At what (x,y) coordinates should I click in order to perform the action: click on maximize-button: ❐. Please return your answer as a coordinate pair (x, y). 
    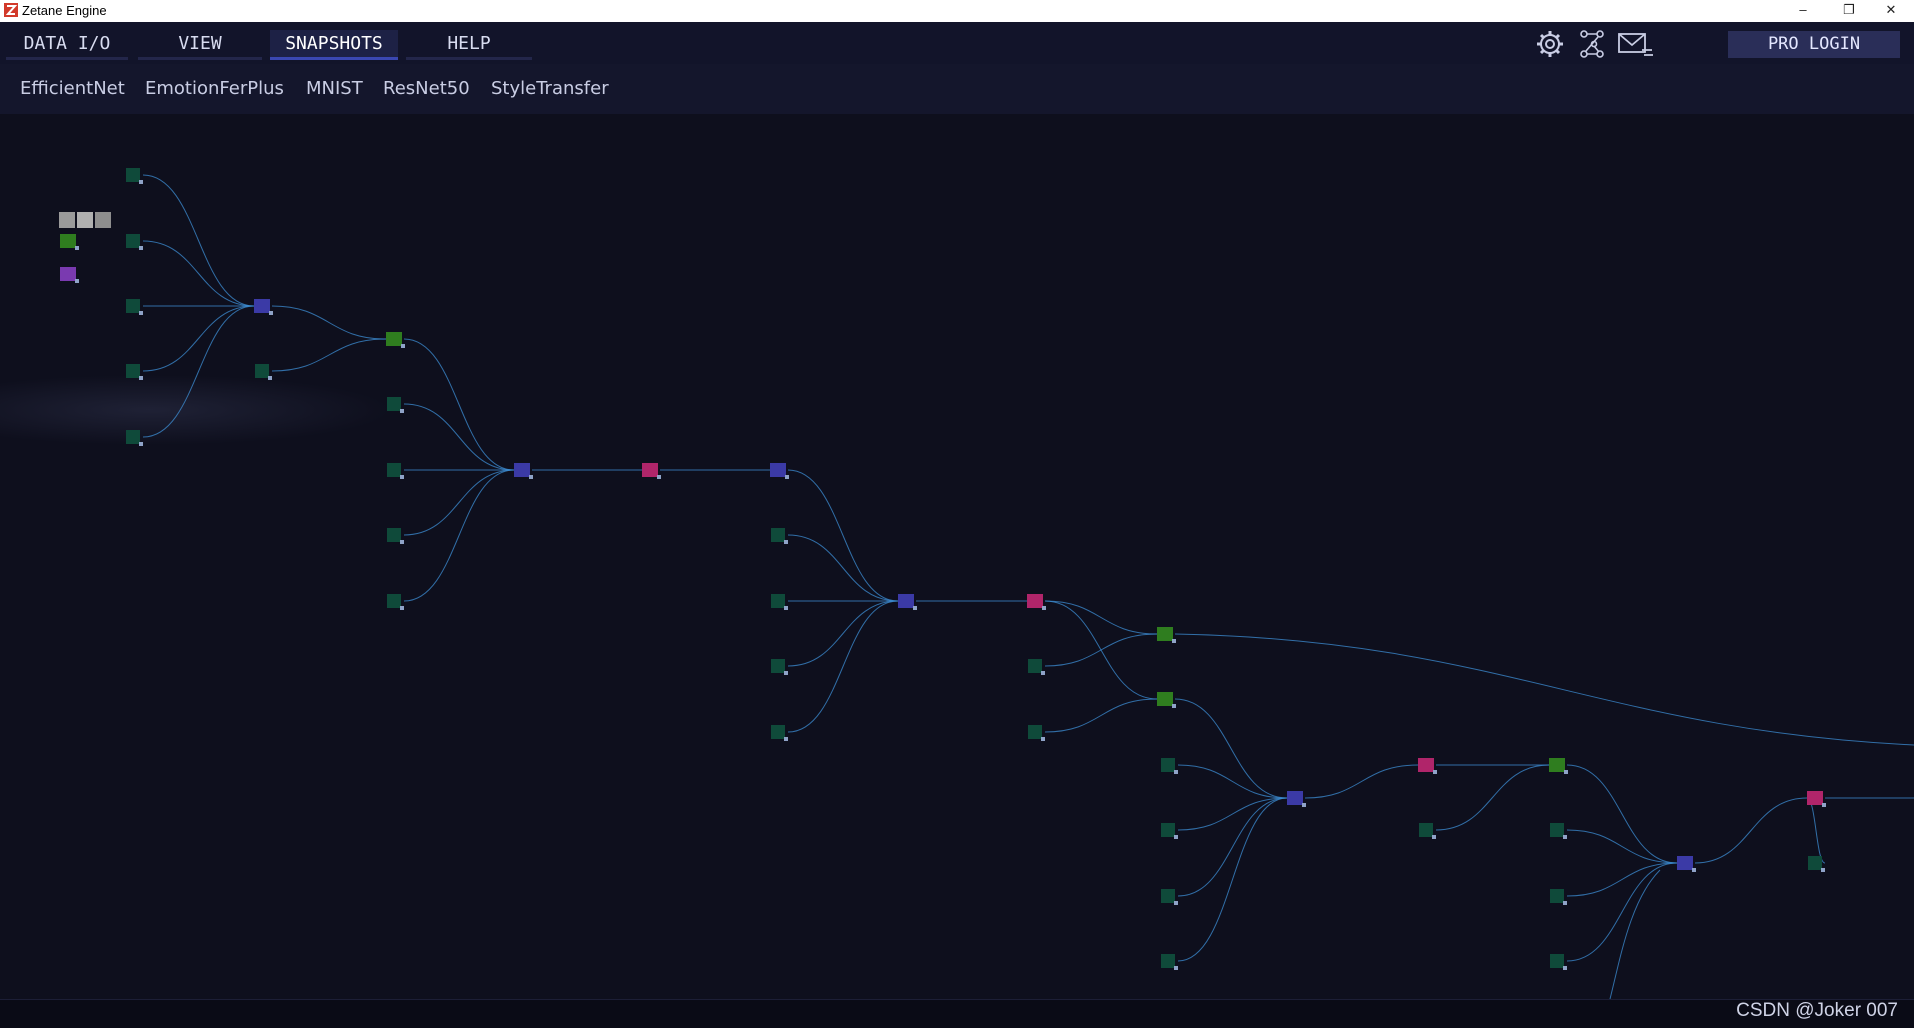
    Looking at the image, I should click on (1849, 11).